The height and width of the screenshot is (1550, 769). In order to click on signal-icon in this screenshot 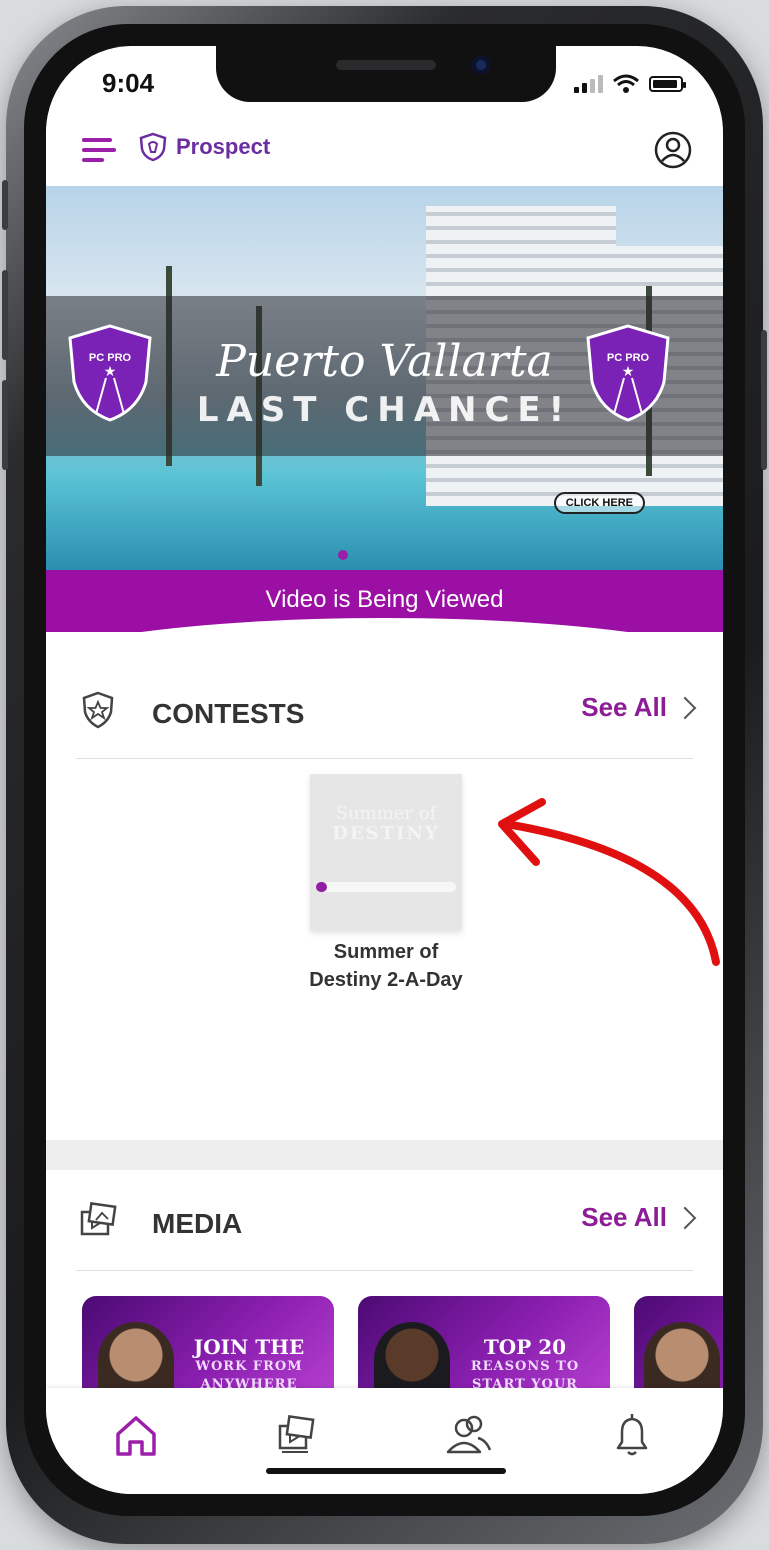, I will do `click(588, 84)`.